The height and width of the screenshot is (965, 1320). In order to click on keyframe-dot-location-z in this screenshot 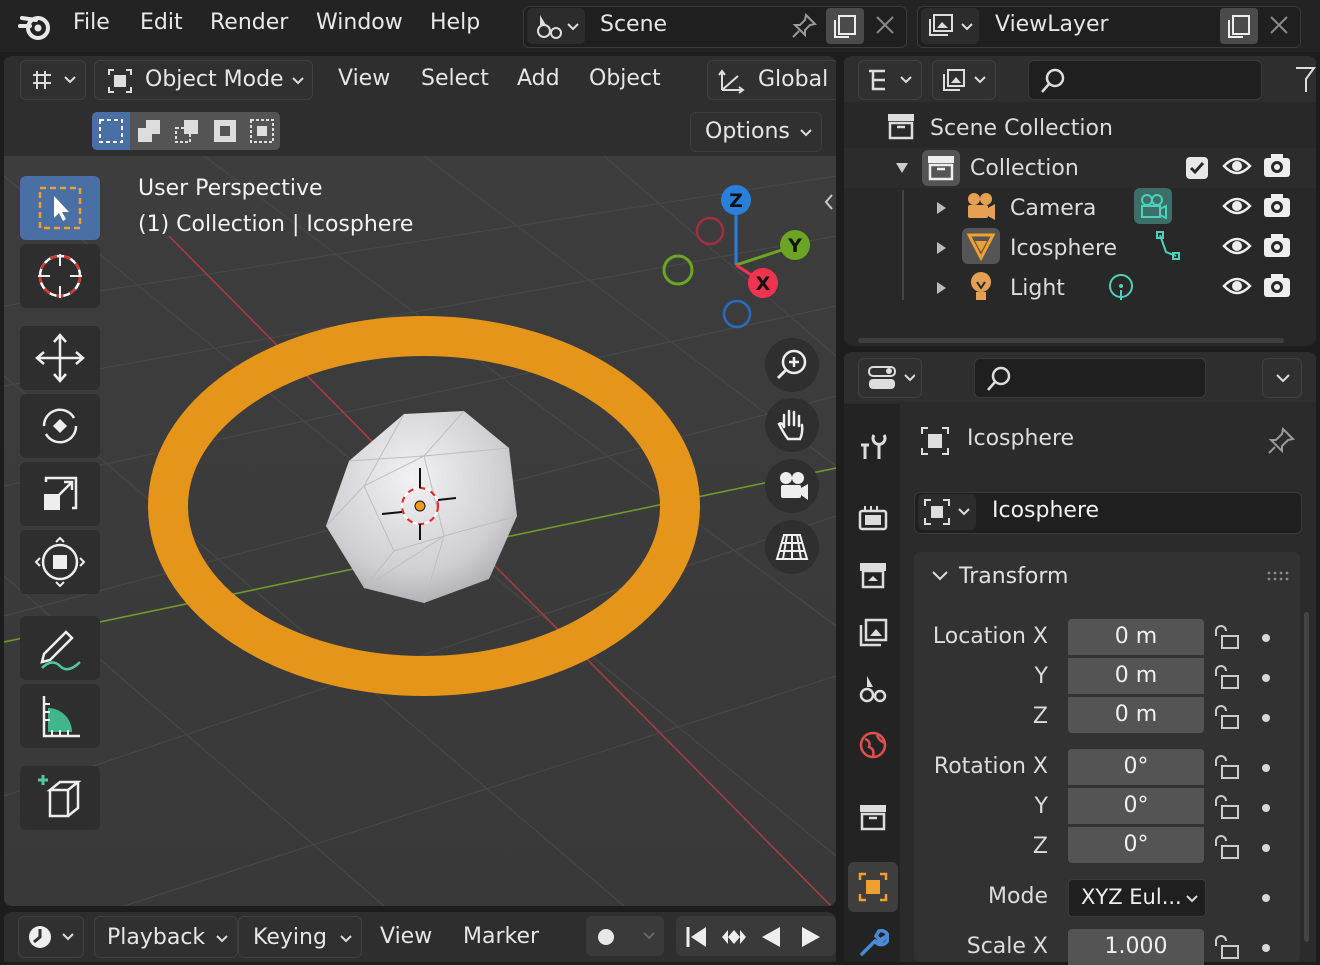, I will do `click(1266, 718)`.